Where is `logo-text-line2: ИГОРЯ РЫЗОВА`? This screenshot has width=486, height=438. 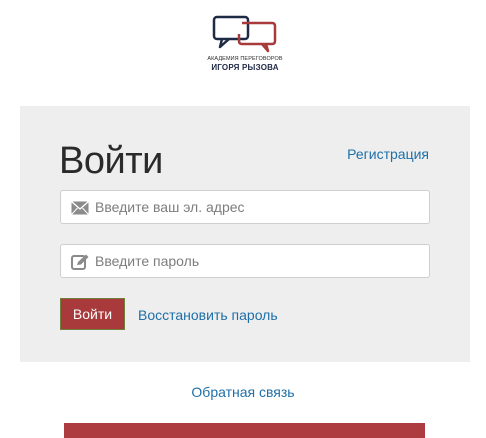
logo-text-line2: ИГОРЯ РЫЗОВА is located at coordinates (245, 67).